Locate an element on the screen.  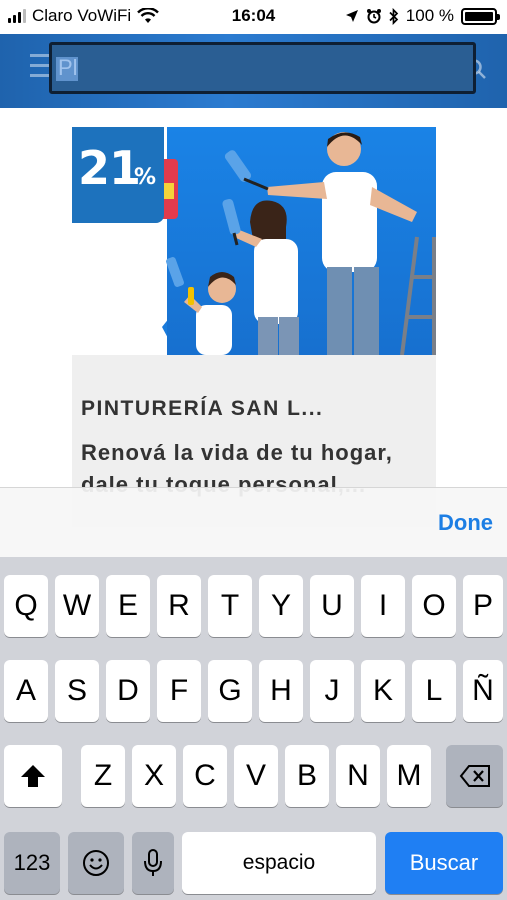
search-field is located at coordinates (262, 68).